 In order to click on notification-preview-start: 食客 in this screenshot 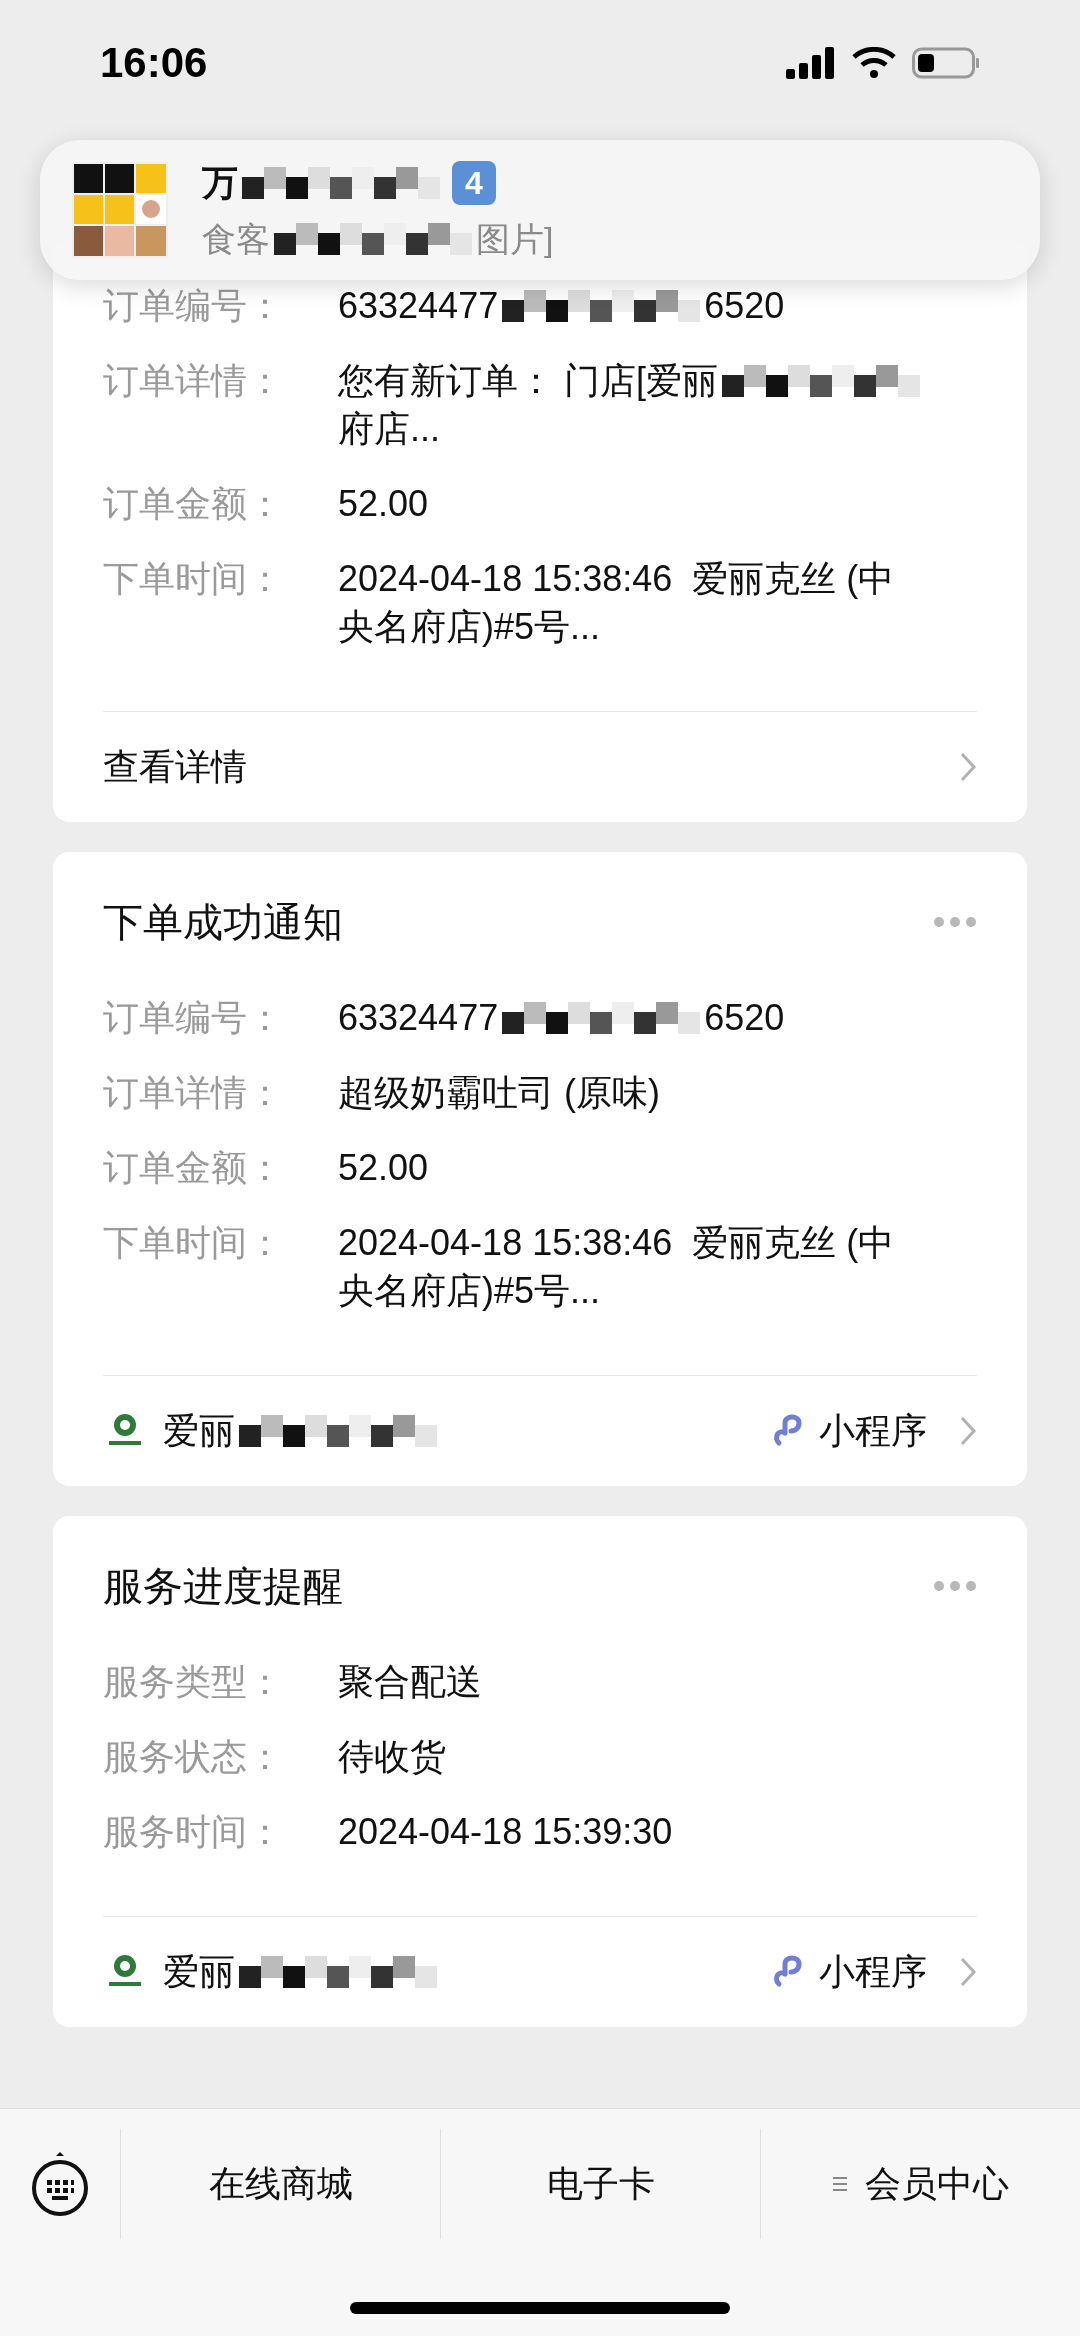, I will do `click(236, 239)`.